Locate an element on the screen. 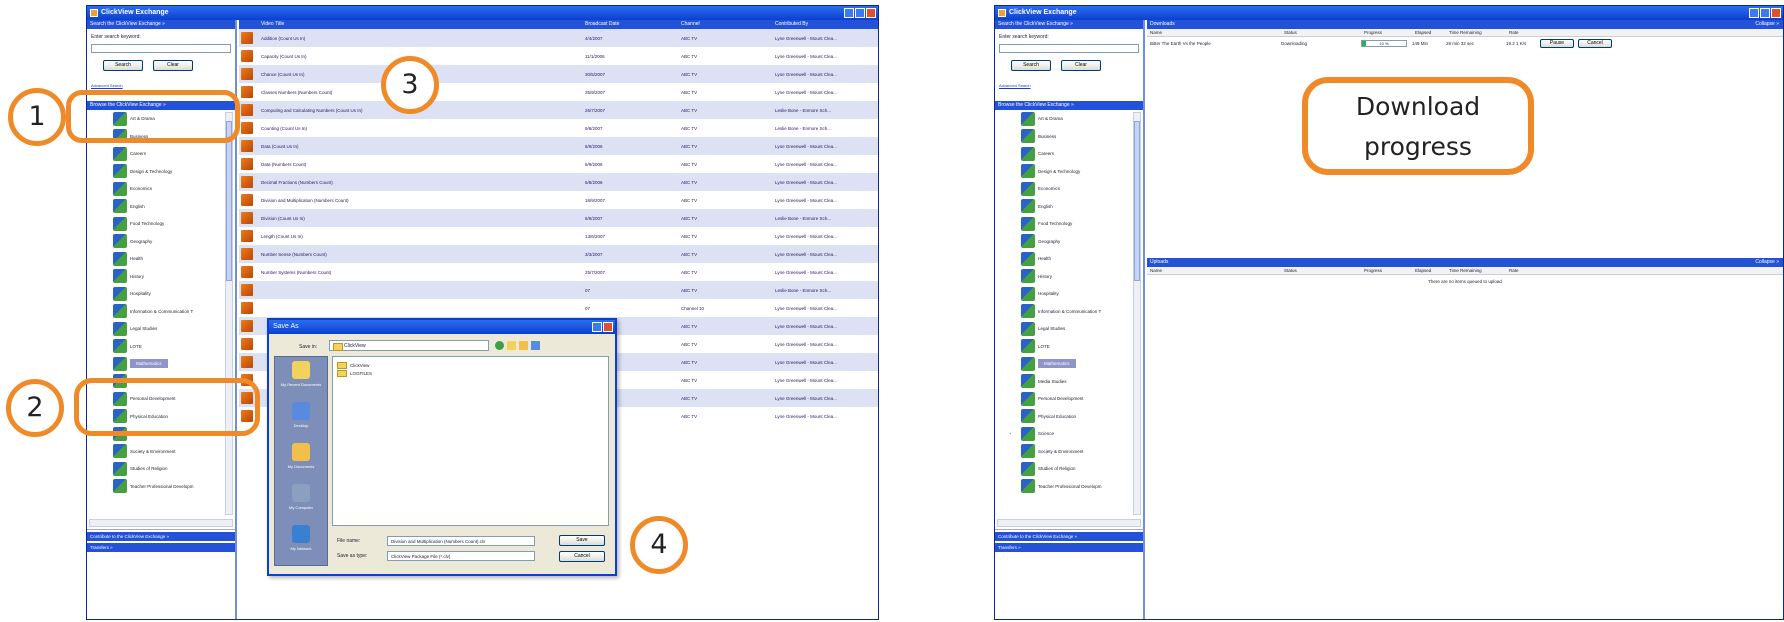 Image resolution: width=1784 pixels, height=622 pixels. category-item: Business is located at coordinates (1069, 137).